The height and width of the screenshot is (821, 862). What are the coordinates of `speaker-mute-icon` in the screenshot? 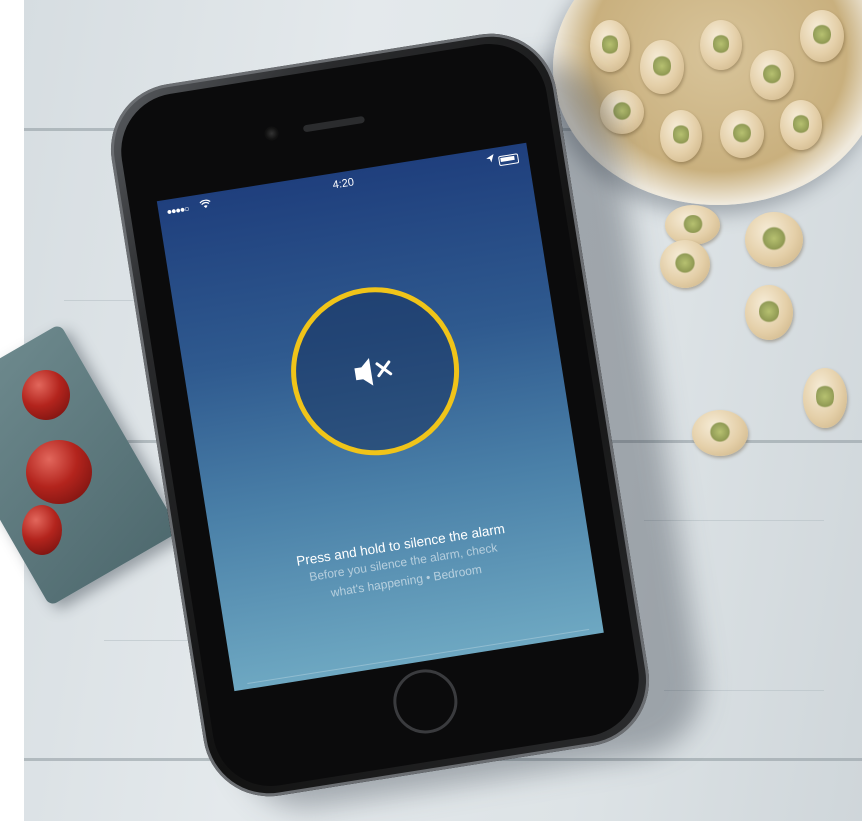 It's located at (375, 371).